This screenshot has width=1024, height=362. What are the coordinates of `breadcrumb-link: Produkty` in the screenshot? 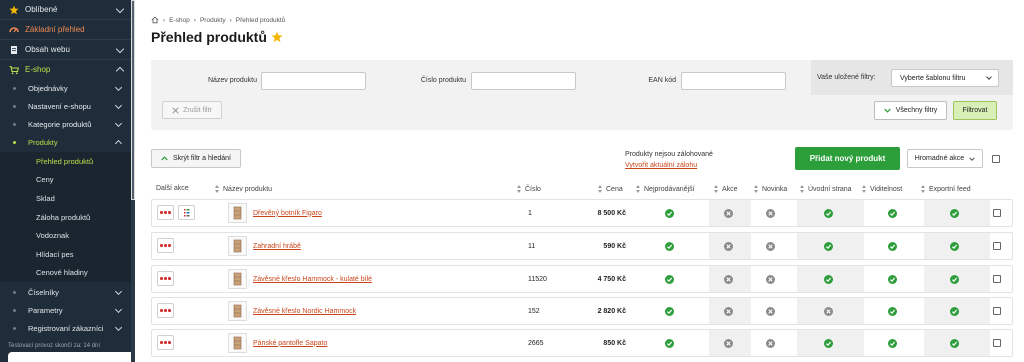 It's located at (213, 20).